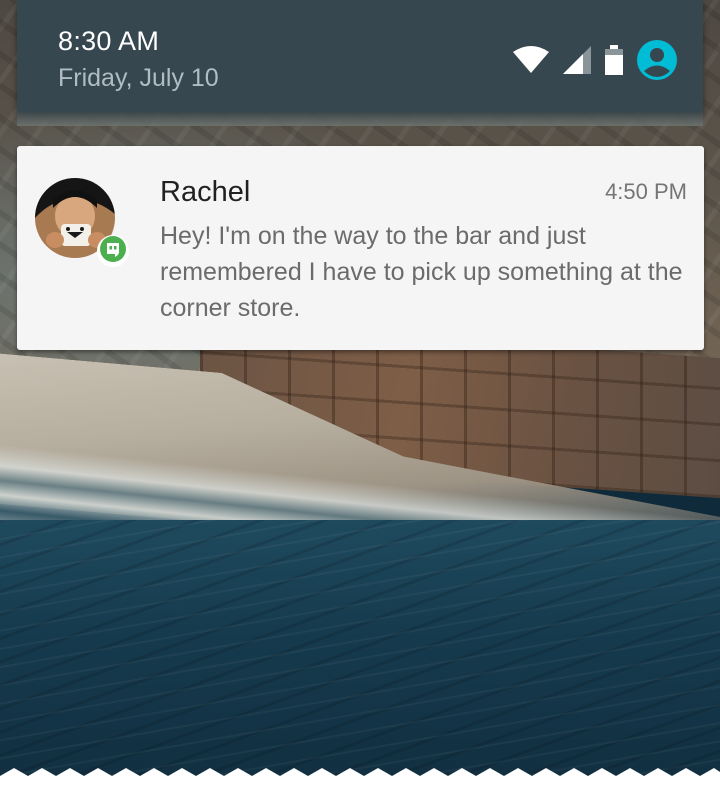  What do you see at coordinates (614, 60) in the screenshot?
I see `battery-icon` at bounding box center [614, 60].